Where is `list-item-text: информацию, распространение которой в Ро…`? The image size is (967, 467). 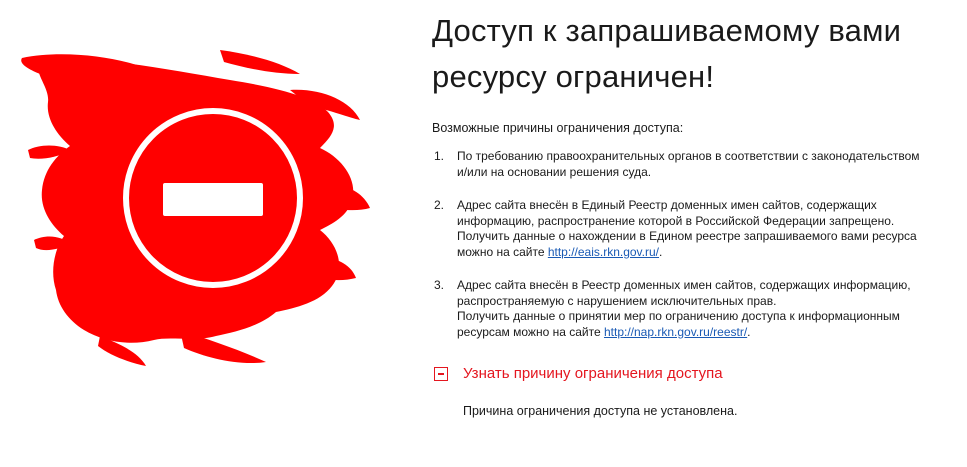 list-item-text: информацию, распространение которой в Ро… is located at coordinates (676, 220).